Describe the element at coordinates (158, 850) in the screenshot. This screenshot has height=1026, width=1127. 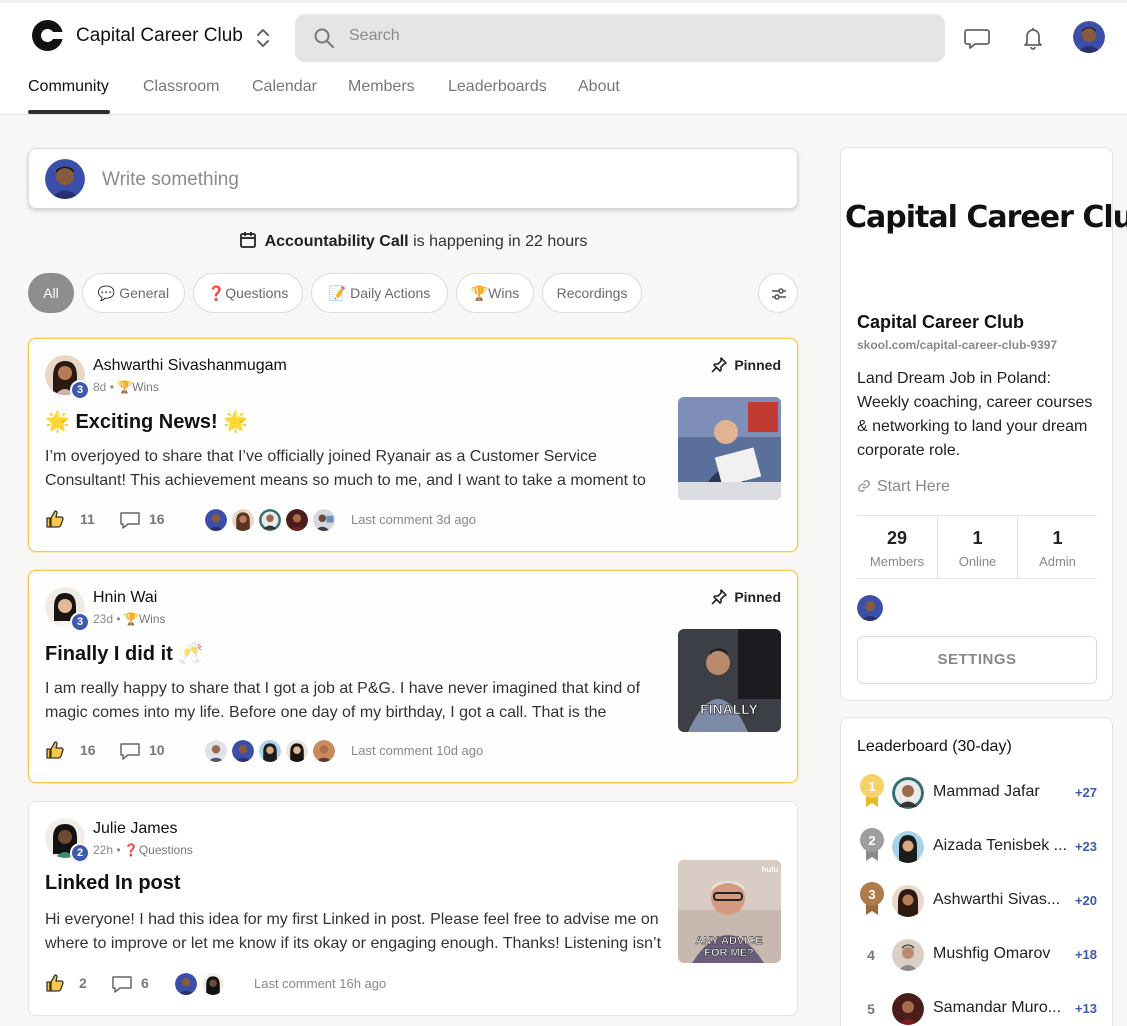
I see `post-category: ❓Questions` at that location.